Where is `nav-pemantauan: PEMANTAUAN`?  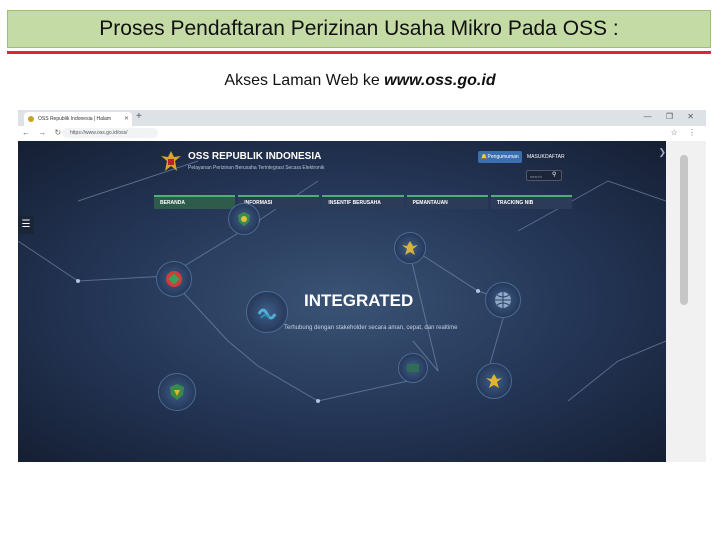 nav-pemantauan: PEMANTAUAN is located at coordinates (447, 202).